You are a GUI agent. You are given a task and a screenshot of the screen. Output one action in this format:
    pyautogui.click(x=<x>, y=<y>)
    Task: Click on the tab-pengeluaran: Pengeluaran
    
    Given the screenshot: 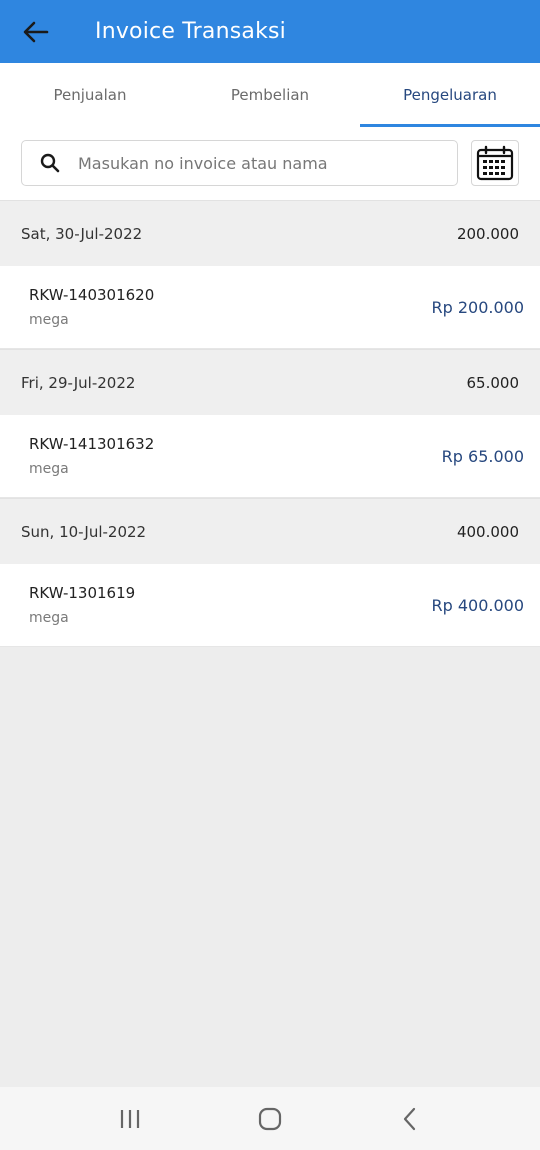 What is the action you would take?
    pyautogui.click(x=450, y=95)
    